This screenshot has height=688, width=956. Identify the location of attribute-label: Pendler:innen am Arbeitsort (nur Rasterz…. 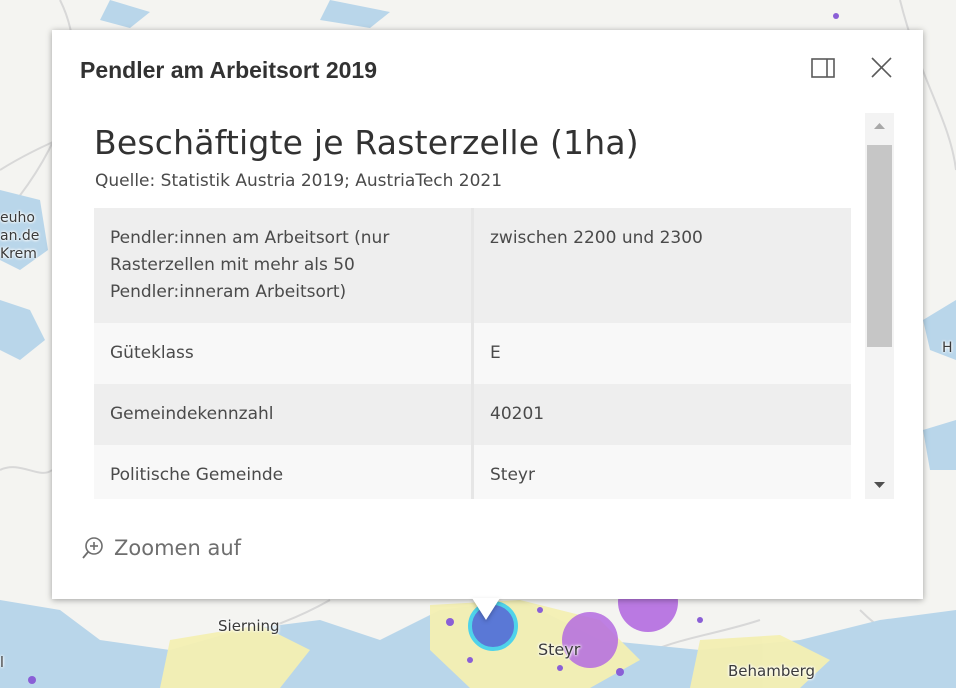
(284, 265).